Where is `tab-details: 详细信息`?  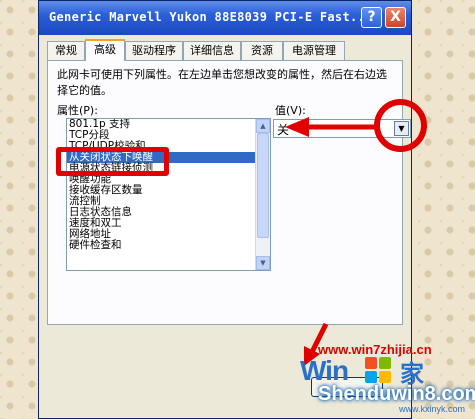
tab-details: 详细信息 is located at coordinates (212, 50).